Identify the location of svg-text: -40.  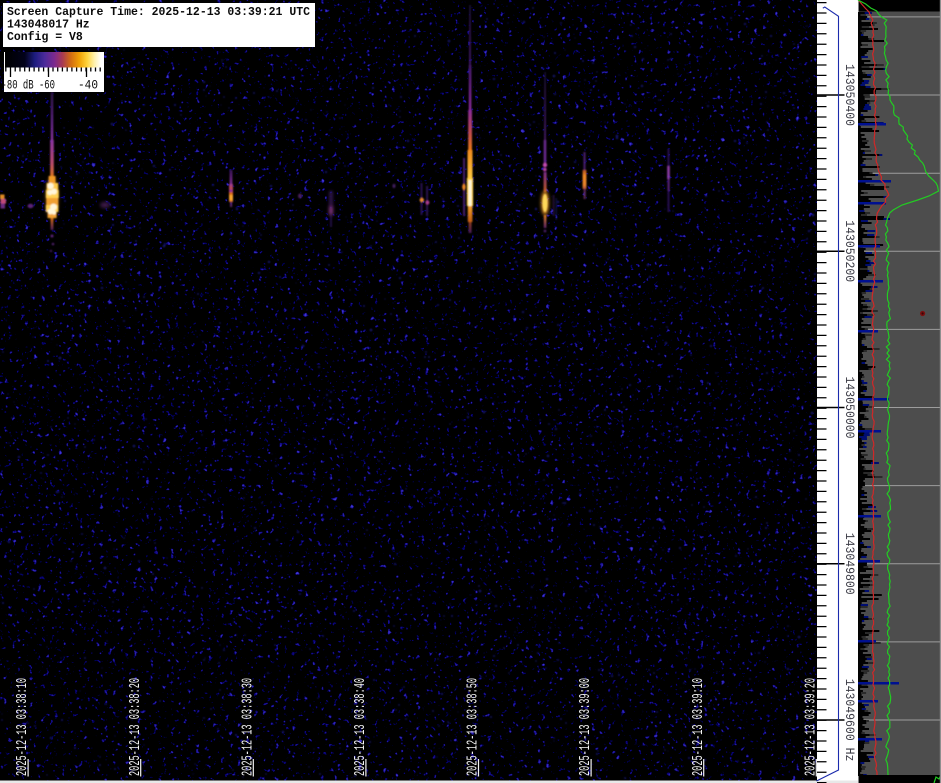
(88, 86).